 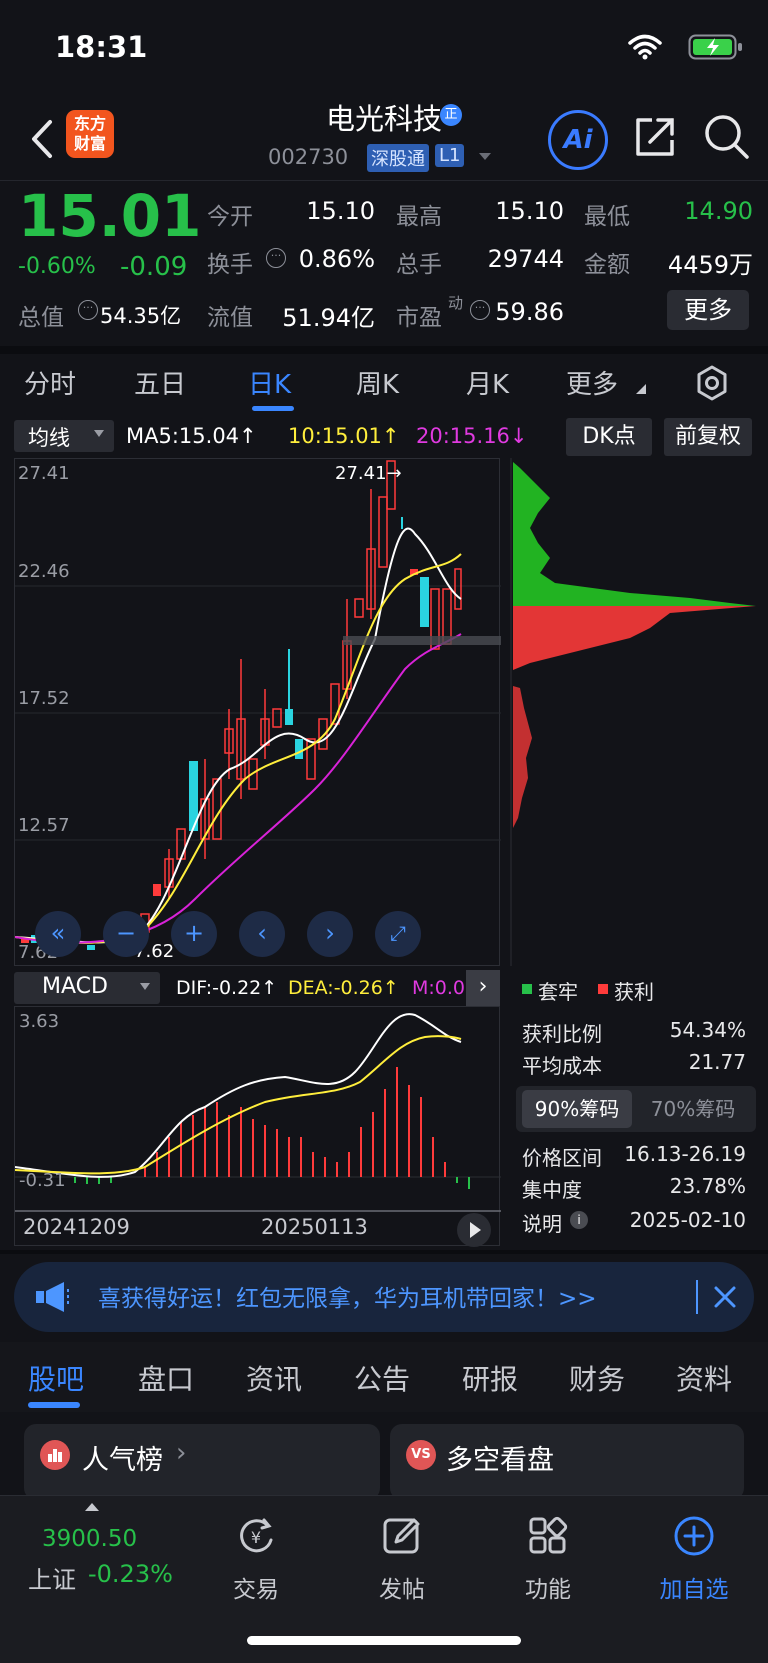 I want to click on macd-selector: MACD, so click(x=87, y=988).